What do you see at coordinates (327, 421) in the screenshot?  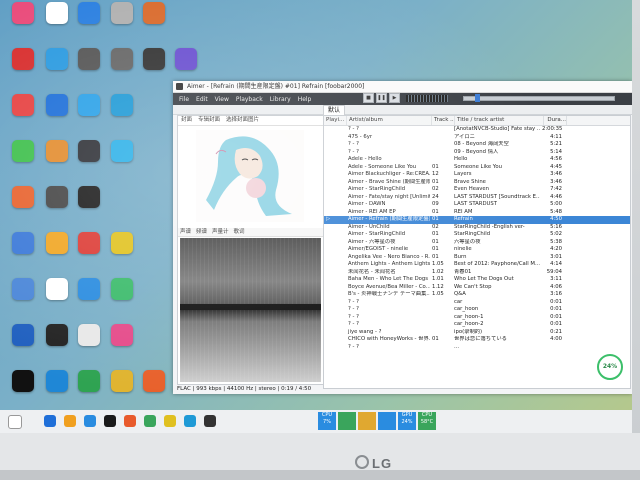 I see `tray-widget: CPU 7%` at bounding box center [327, 421].